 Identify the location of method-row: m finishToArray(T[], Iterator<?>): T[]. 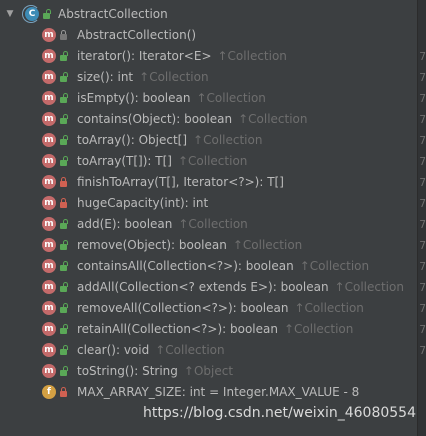
(209, 182).